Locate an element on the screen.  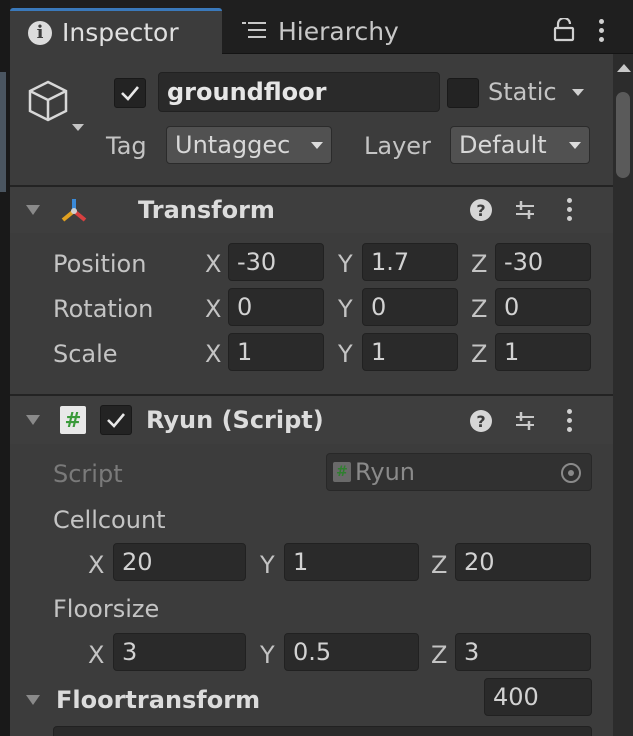
rotation-label: Rotation is located at coordinates (103, 309).